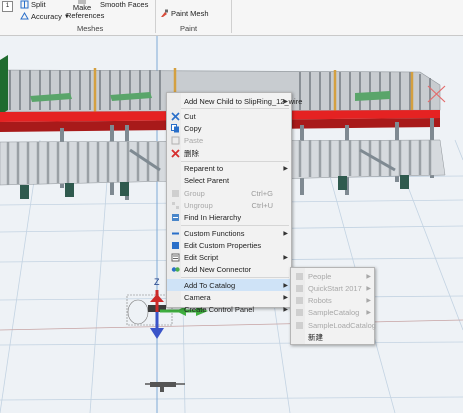 The width and height of the screenshot is (463, 413). What do you see at coordinates (210, 285) in the screenshot?
I see `menu-item-label: Add To Catalog` at bounding box center [210, 285].